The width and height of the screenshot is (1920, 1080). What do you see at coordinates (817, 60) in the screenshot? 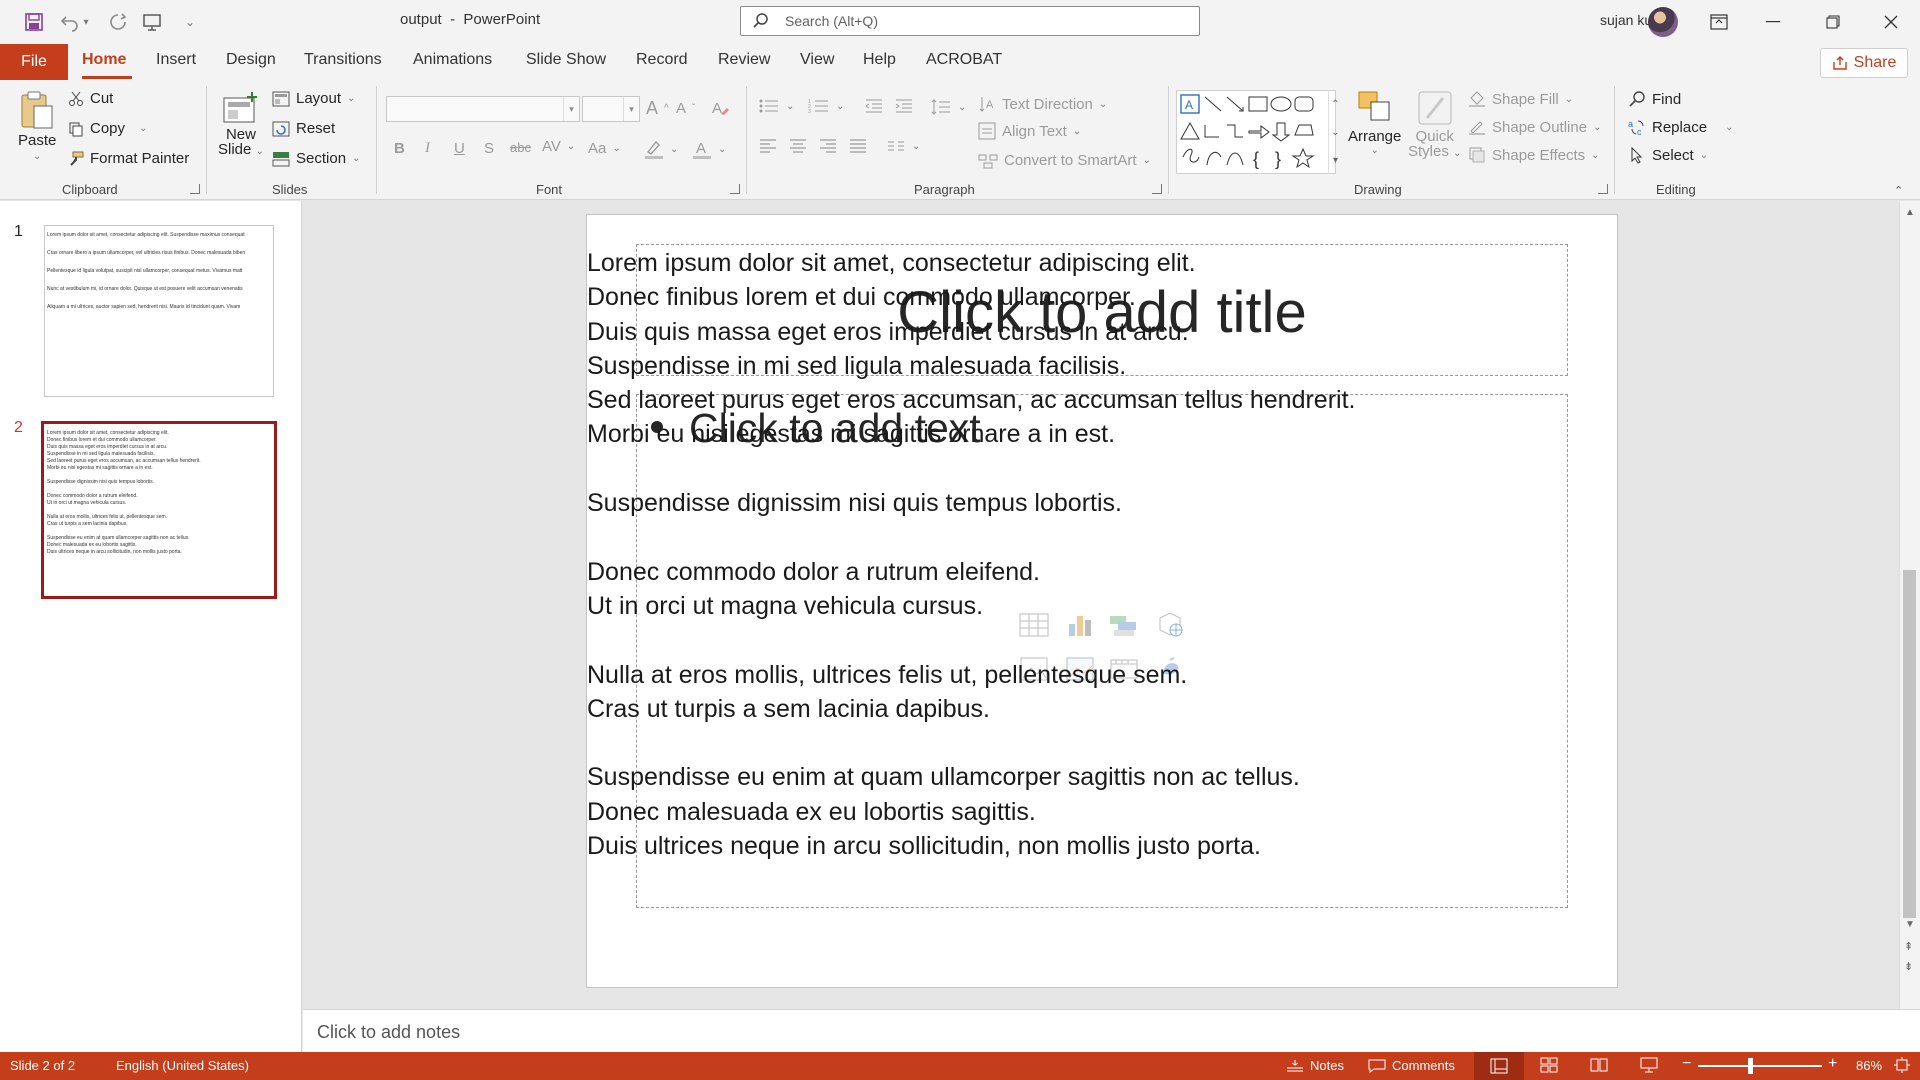
I see `tab-view: View` at bounding box center [817, 60].